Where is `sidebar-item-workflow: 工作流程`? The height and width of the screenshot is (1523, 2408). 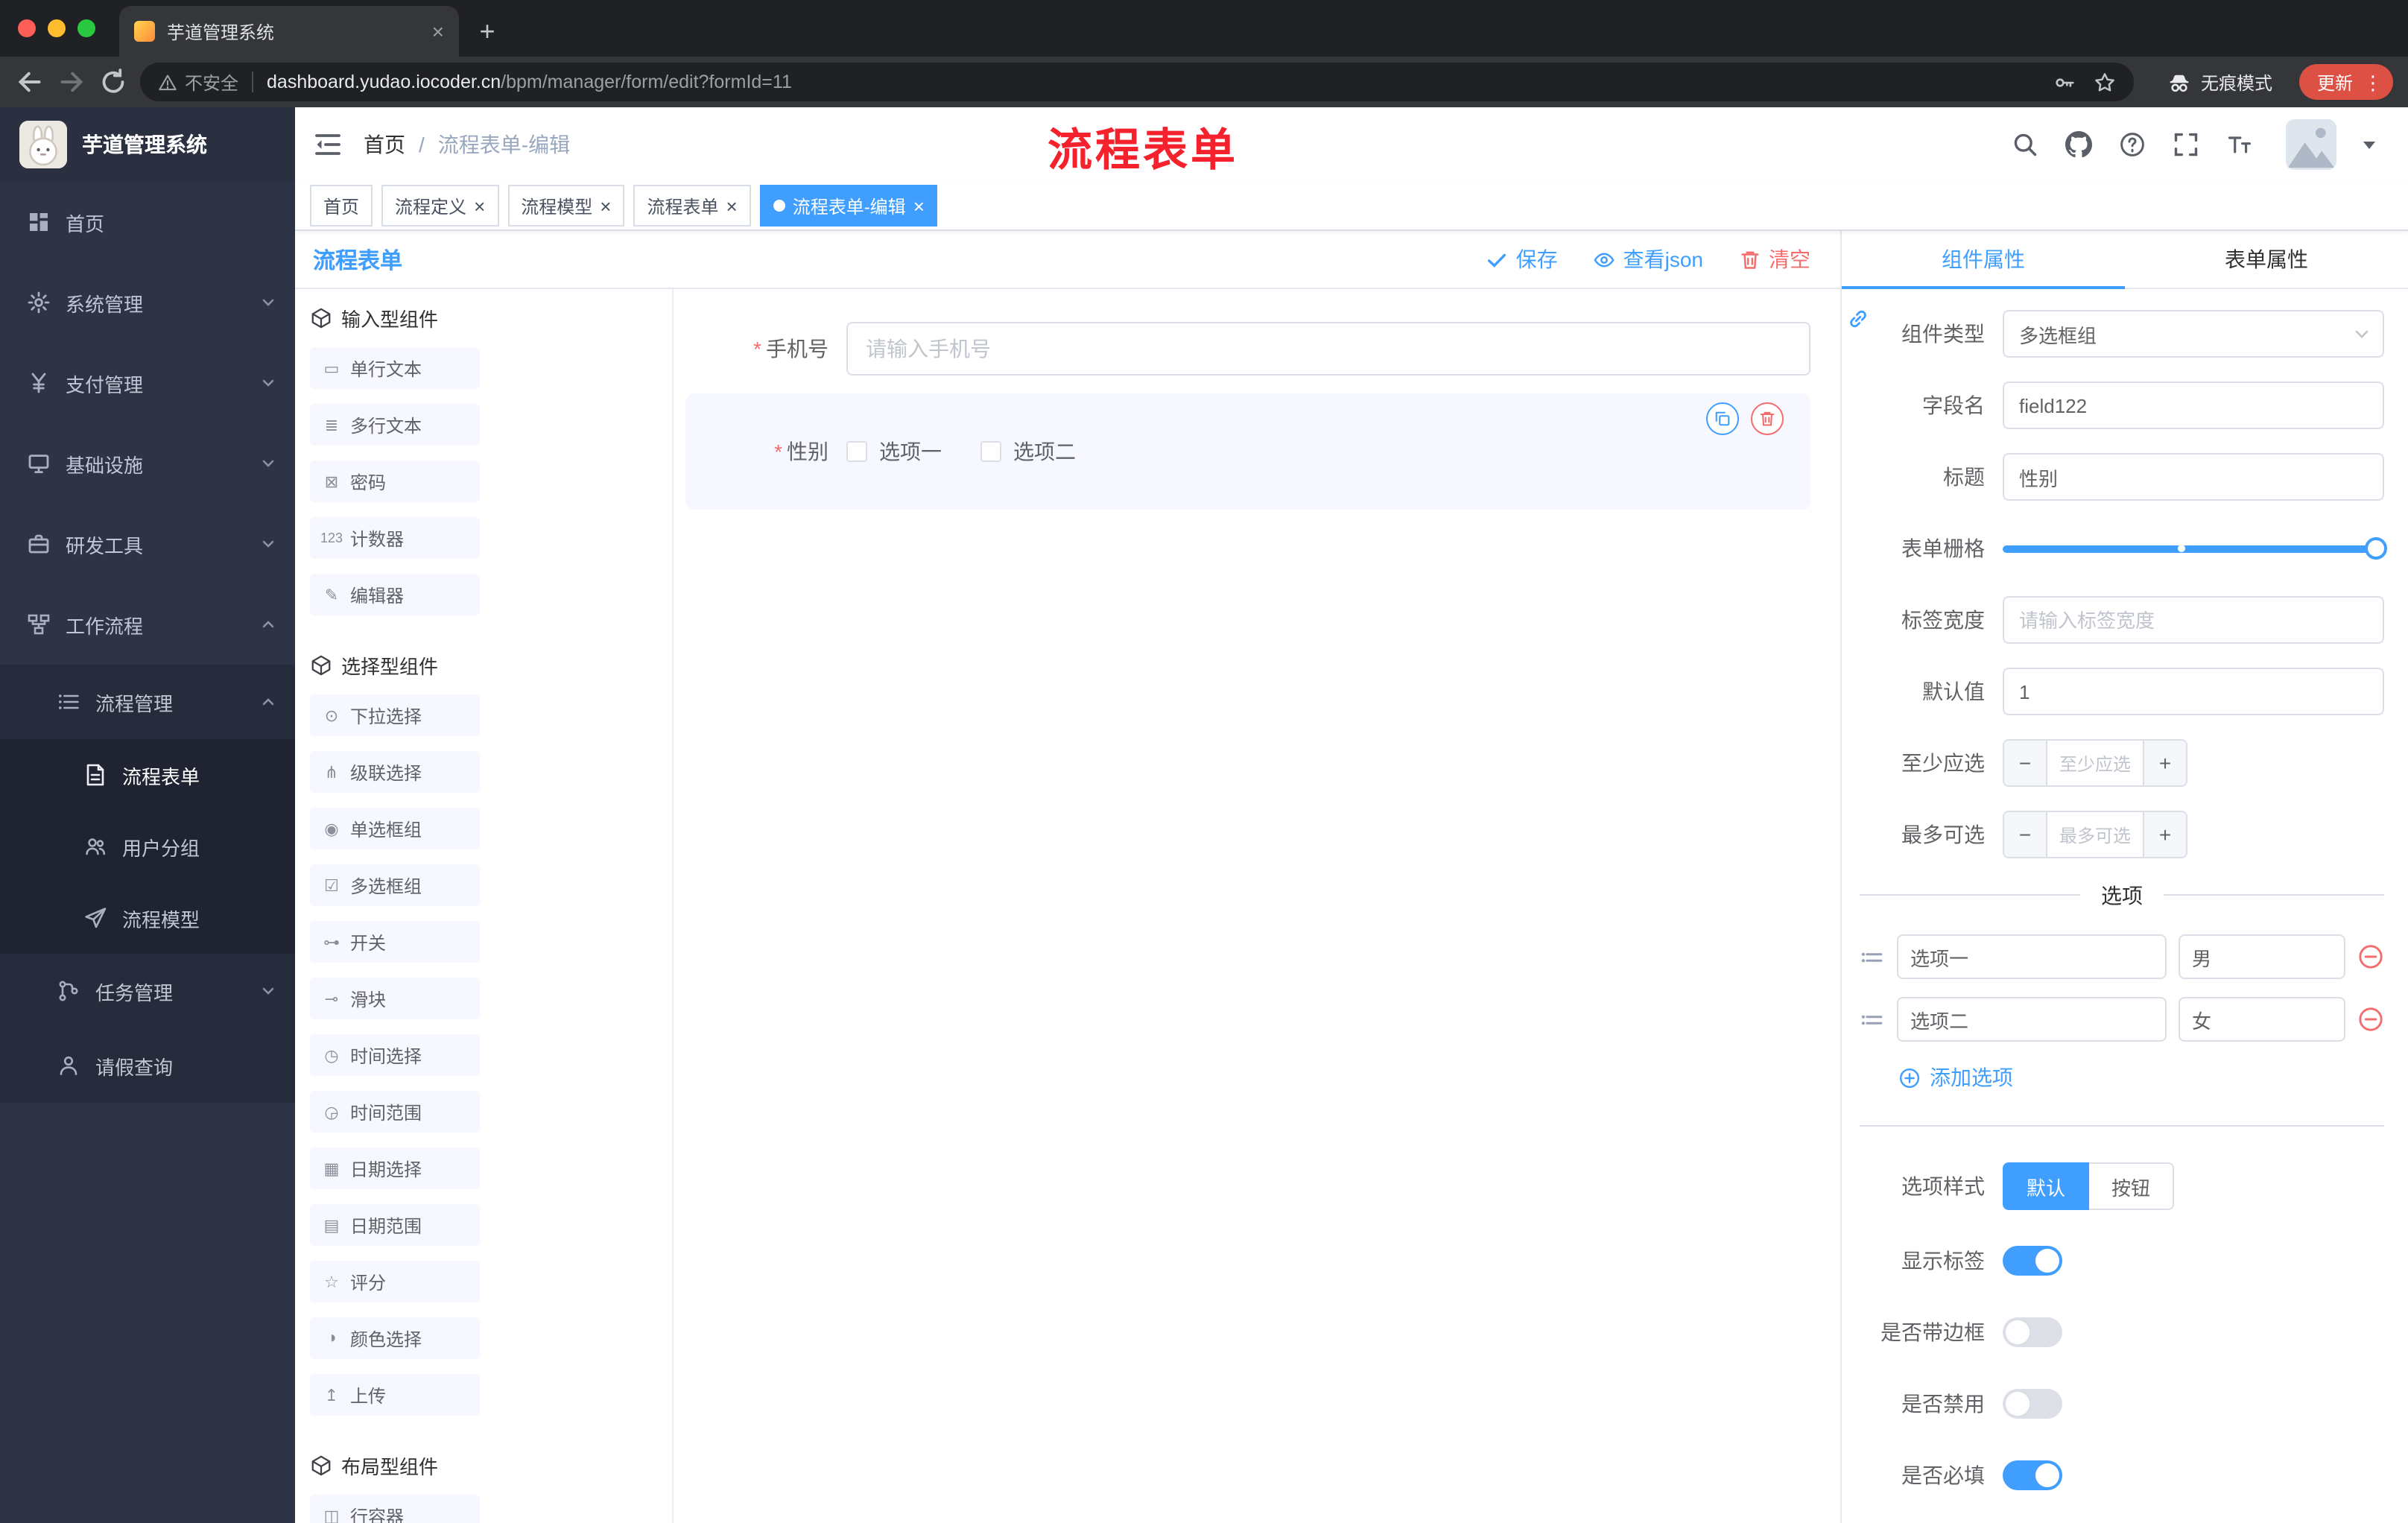
sidebar-item-workflow: 工作流程 is located at coordinates (147, 624).